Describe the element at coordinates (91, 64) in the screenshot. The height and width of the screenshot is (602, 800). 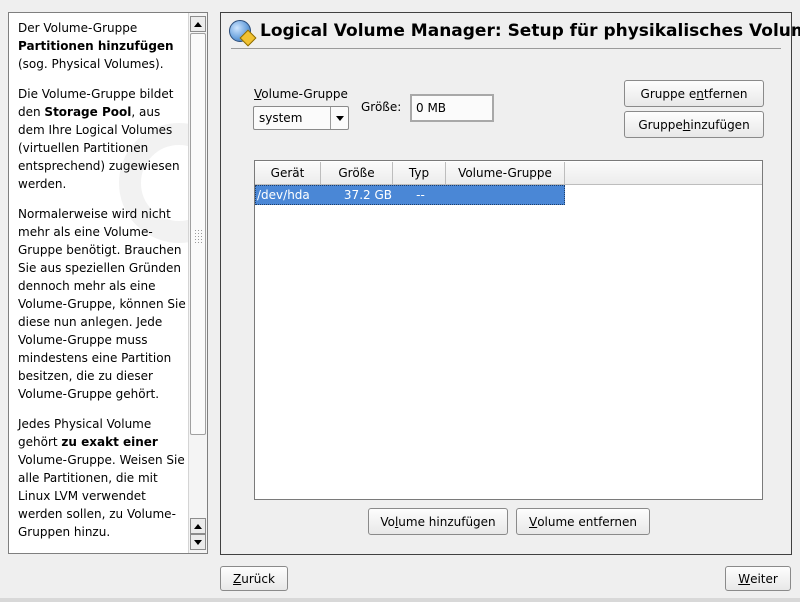
I see `help-text-segment: (sog. Physical Volumes).` at that location.